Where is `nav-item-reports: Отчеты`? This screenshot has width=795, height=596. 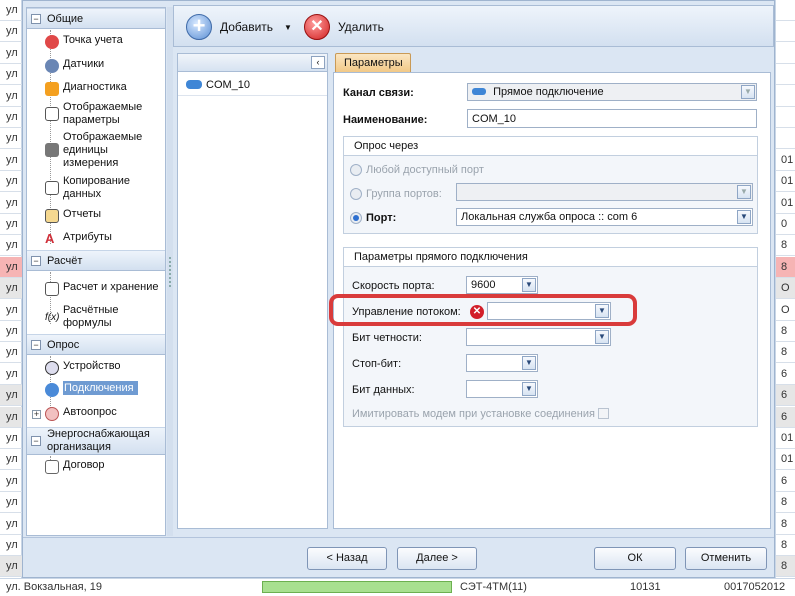
nav-item-reports: Отчеты is located at coordinates (96, 215).